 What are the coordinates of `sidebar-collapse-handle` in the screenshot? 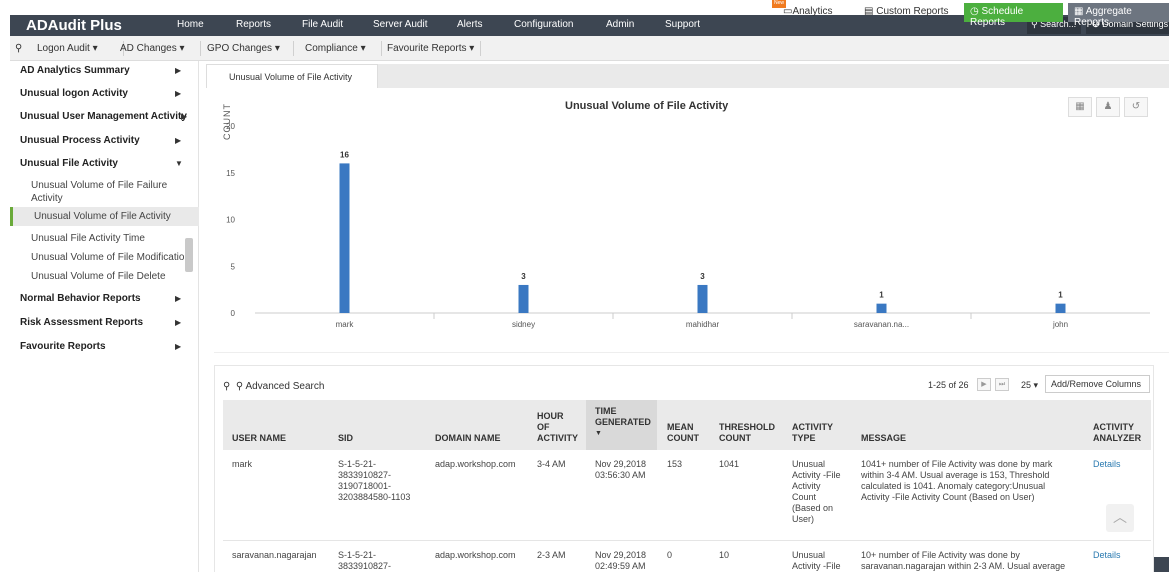 It's located at (189, 255).